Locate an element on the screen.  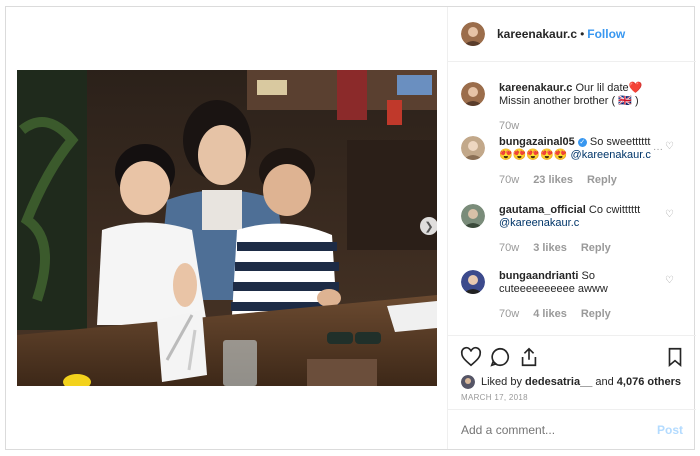
caption-text: Our lil date is located at coordinates (602, 88).